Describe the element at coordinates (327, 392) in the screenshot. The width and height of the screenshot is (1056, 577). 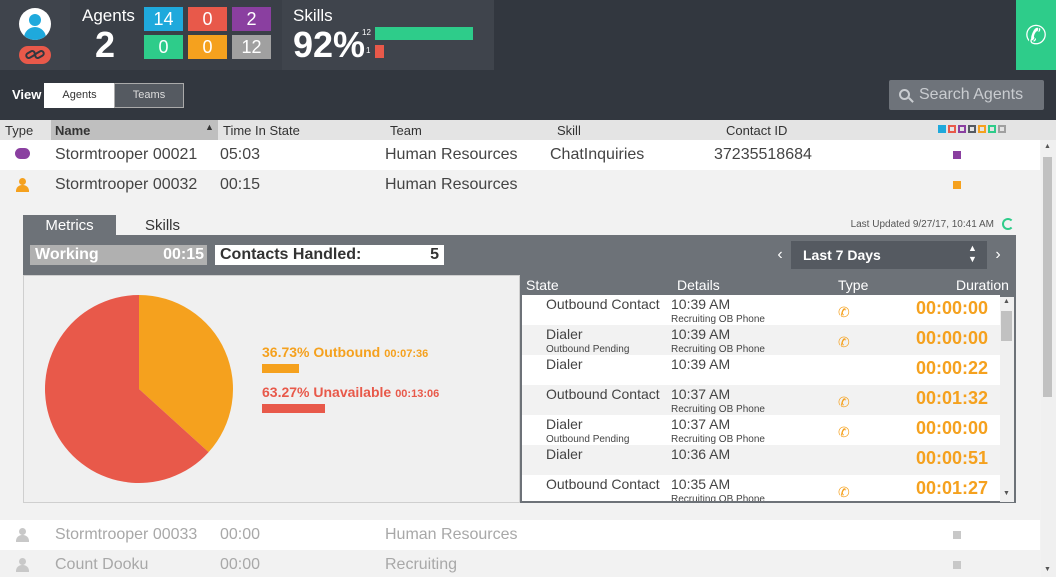
I see `legend-percent: 63.27% Unavailable` at that location.